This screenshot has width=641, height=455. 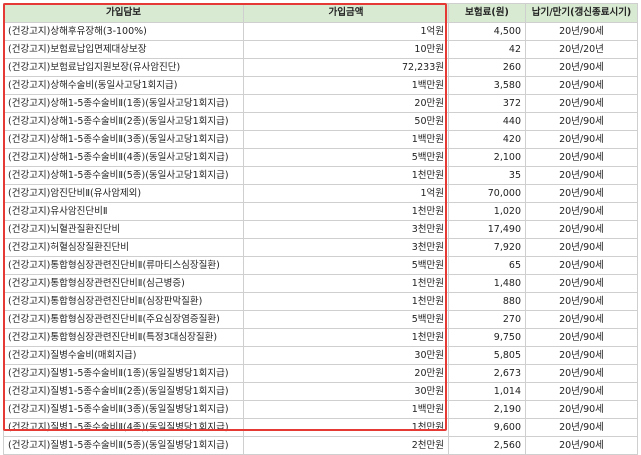 I want to click on premium-value: 1,020, so click(x=487, y=211).